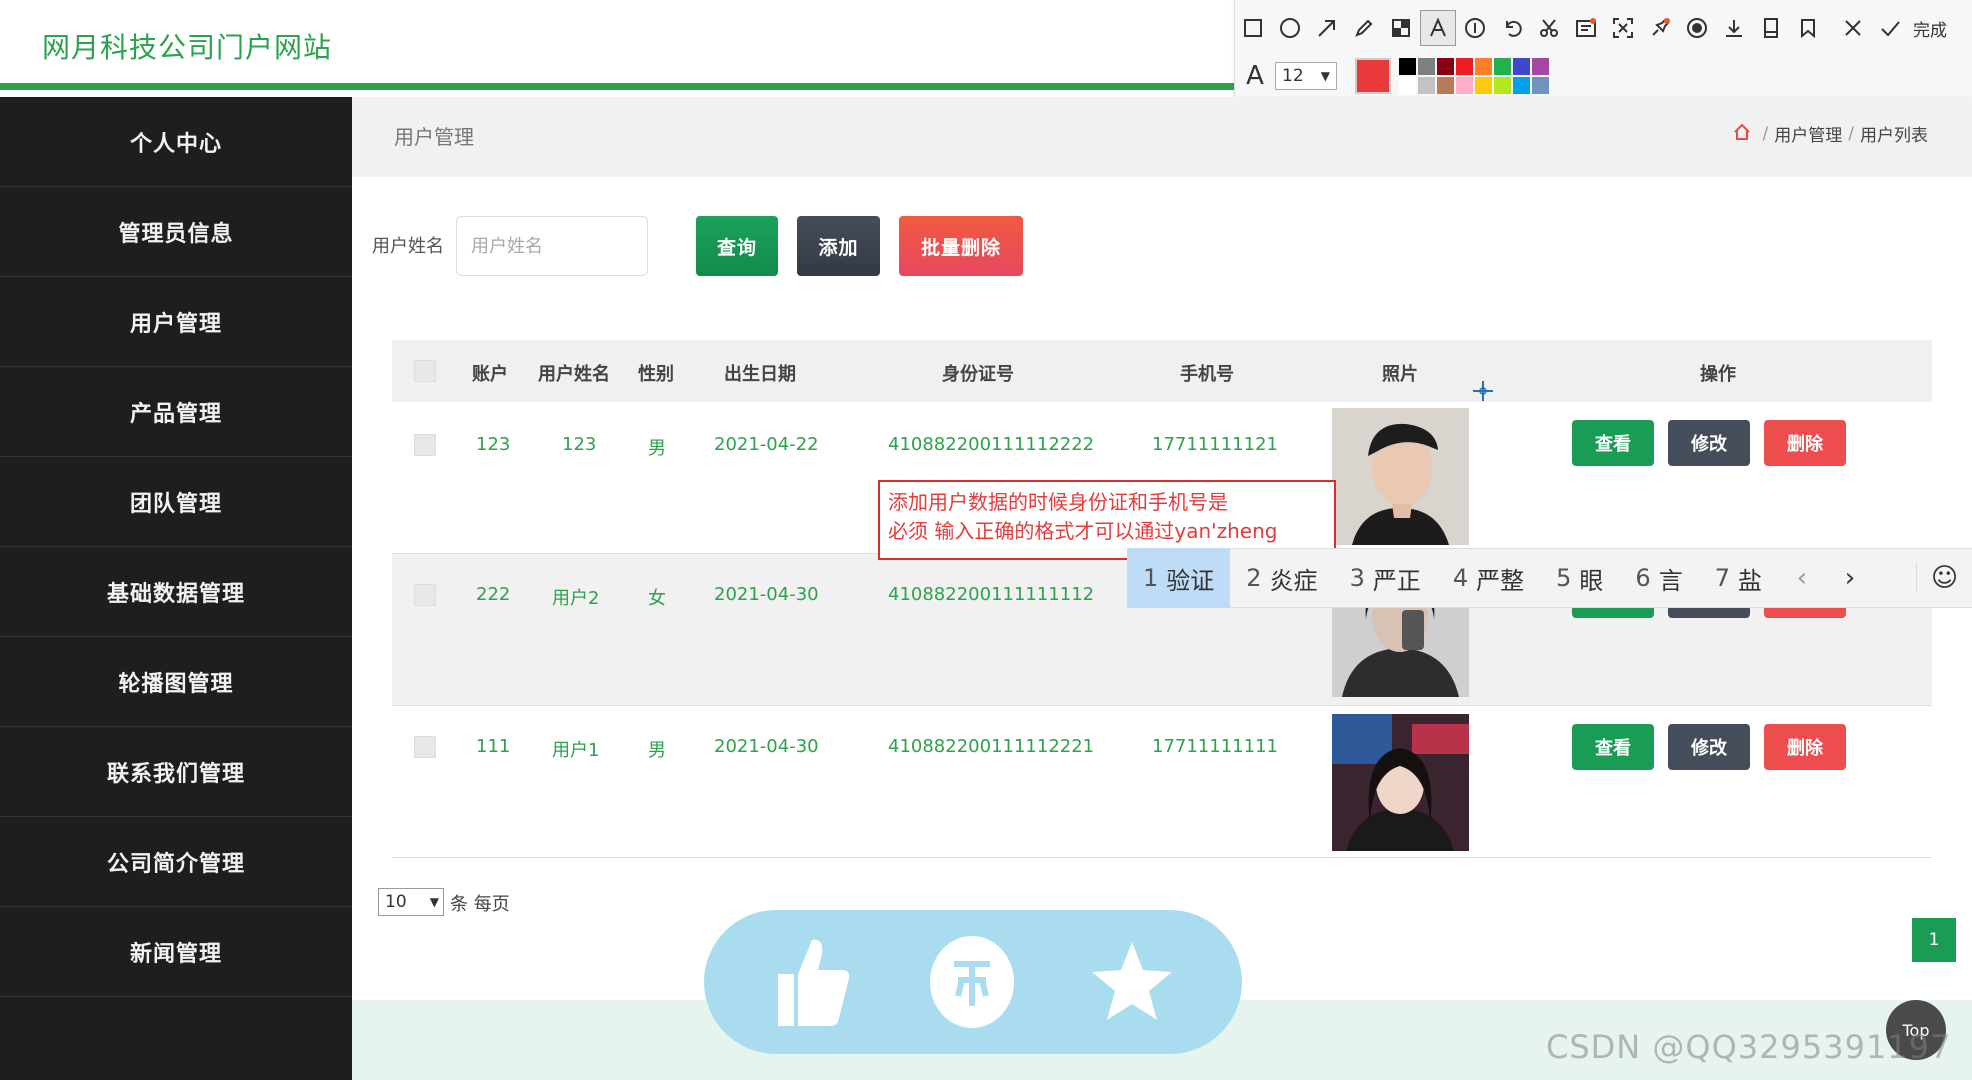  Describe the element at coordinates (1549, 28) in the screenshot. I see `cut-icon` at that location.